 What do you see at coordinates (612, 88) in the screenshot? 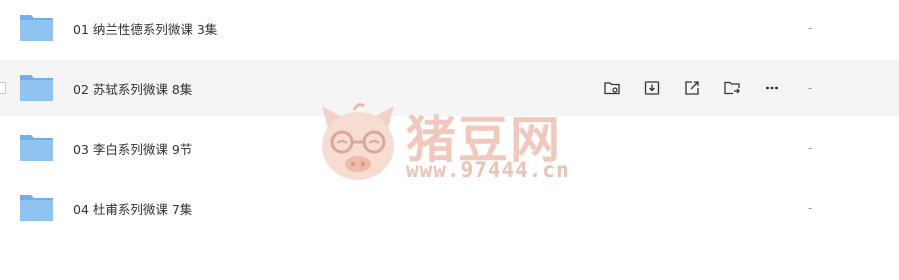
I see `folder-location-icon` at bounding box center [612, 88].